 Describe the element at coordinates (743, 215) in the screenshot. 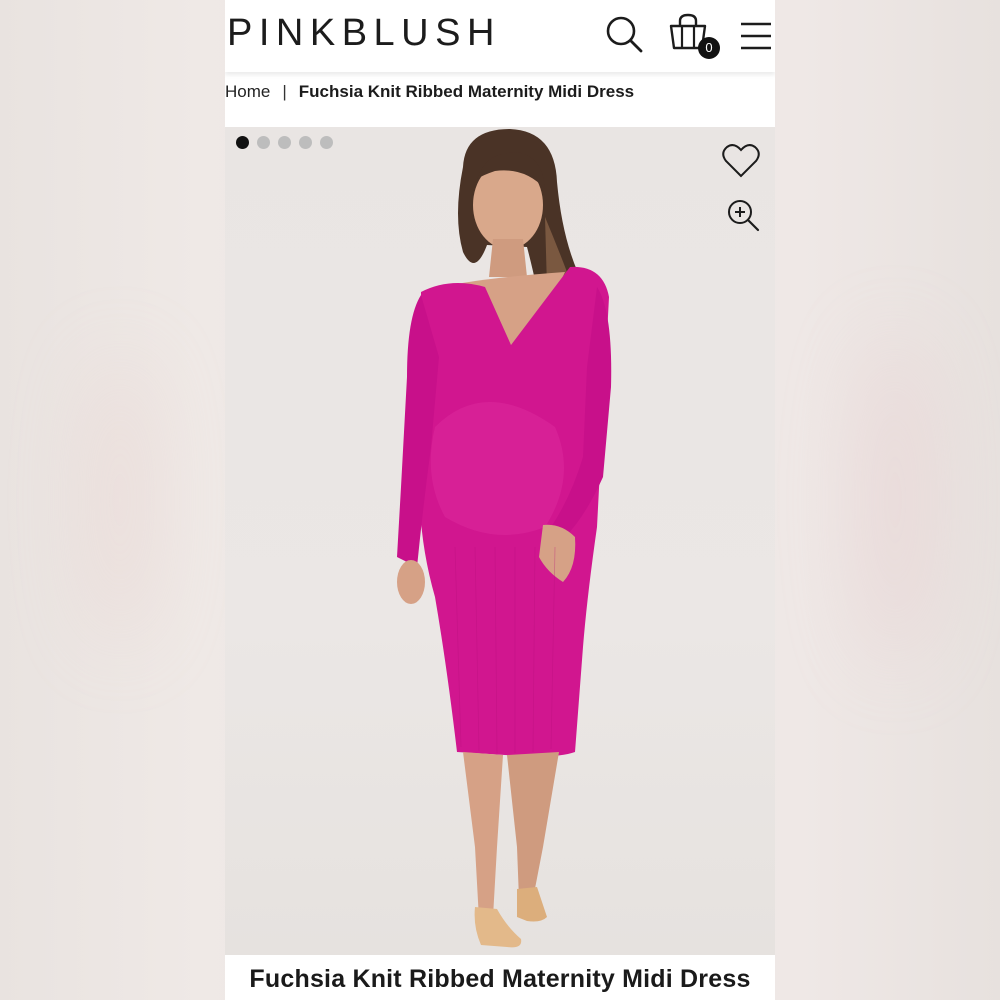

I see `zoom-in-icon` at that location.